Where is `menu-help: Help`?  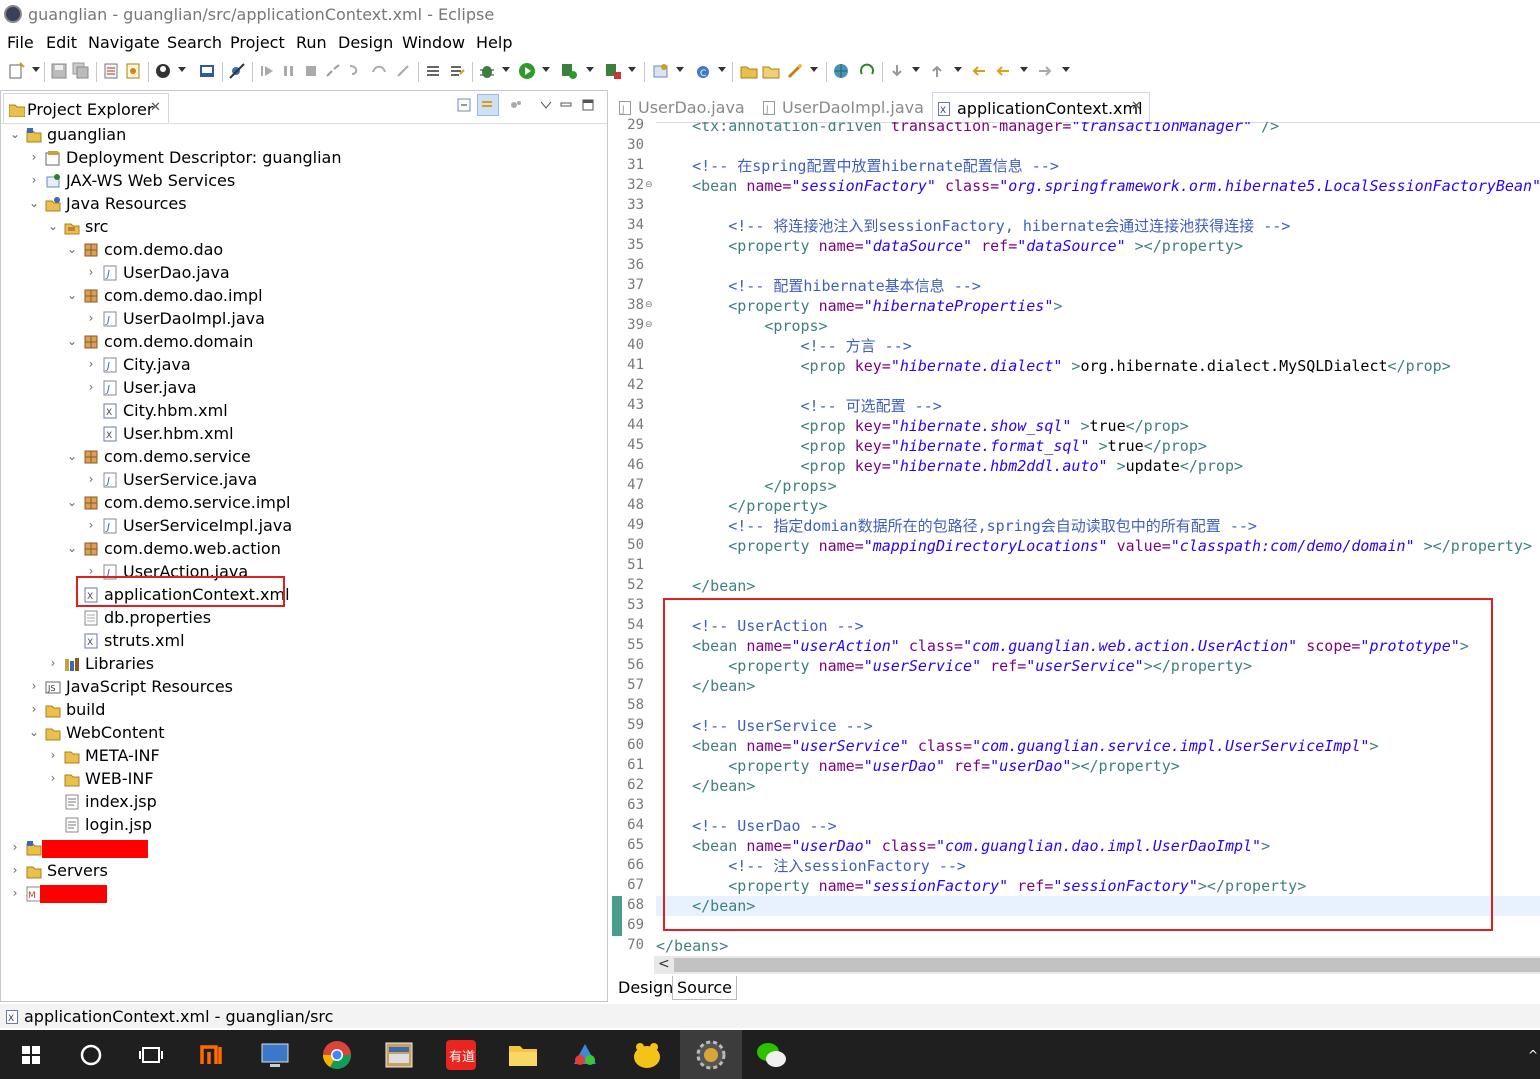 menu-help: Help is located at coordinates (494, 42).